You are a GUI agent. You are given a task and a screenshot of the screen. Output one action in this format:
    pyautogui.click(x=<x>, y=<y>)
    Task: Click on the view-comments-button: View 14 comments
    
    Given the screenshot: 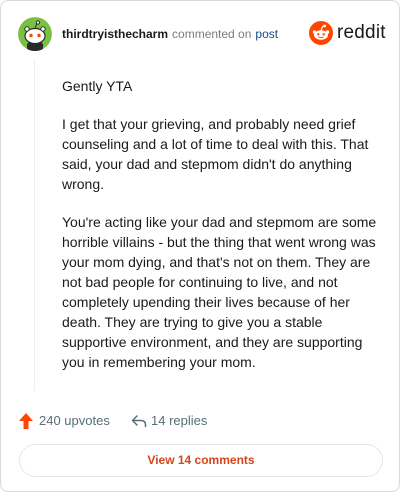 What is the action you would take?
    pyautogui.click(x=201, y=460)
    